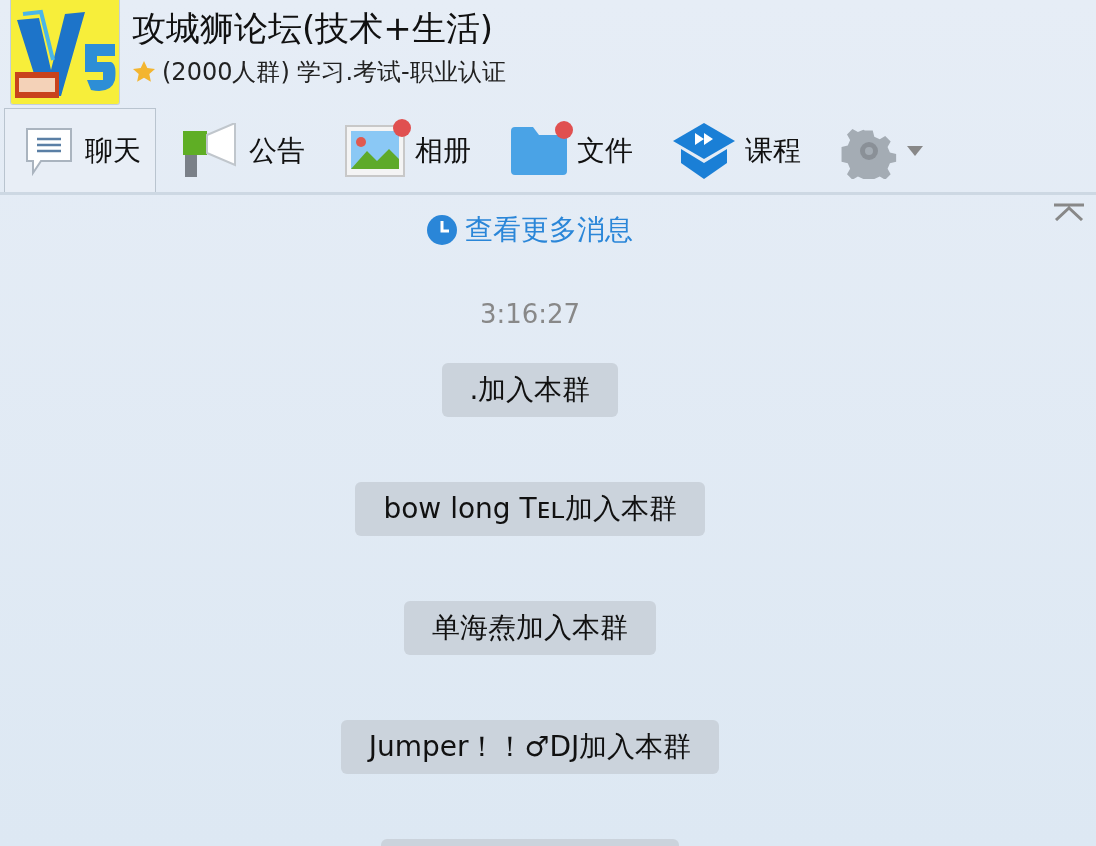 The image size is (1096, 846). What do you see at coordinates (313, 28) in the screenshot?
I see `group-title: 攻城狮论坛(技术+生活)` at bounding box center [313, 28].